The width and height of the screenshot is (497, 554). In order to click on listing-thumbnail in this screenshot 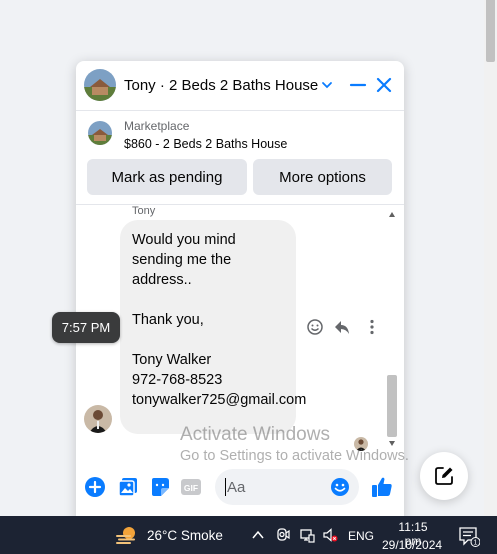, I will do `click(100, 133)`.